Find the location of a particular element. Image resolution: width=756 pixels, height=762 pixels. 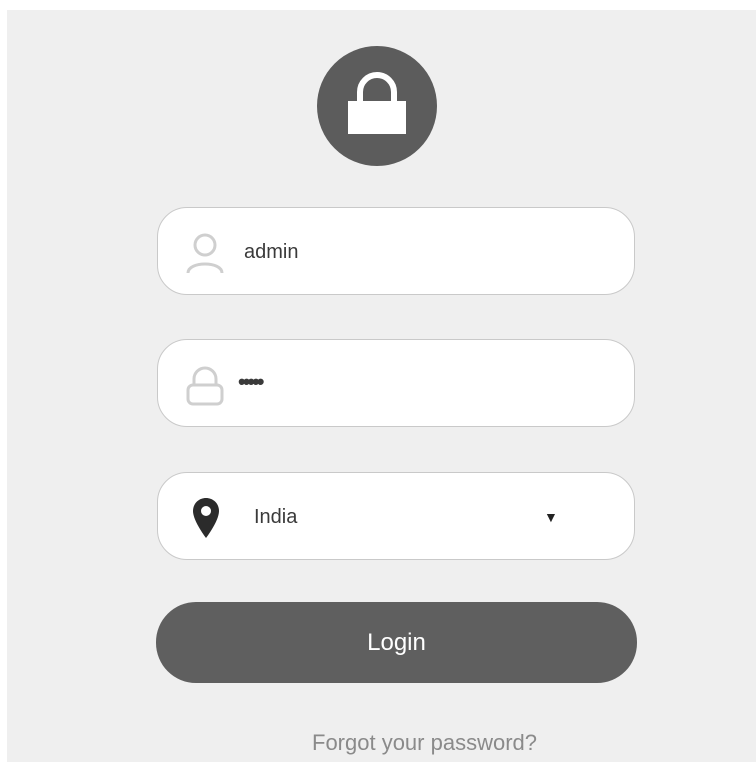

lock-icon is located at coordinates (377, 103).